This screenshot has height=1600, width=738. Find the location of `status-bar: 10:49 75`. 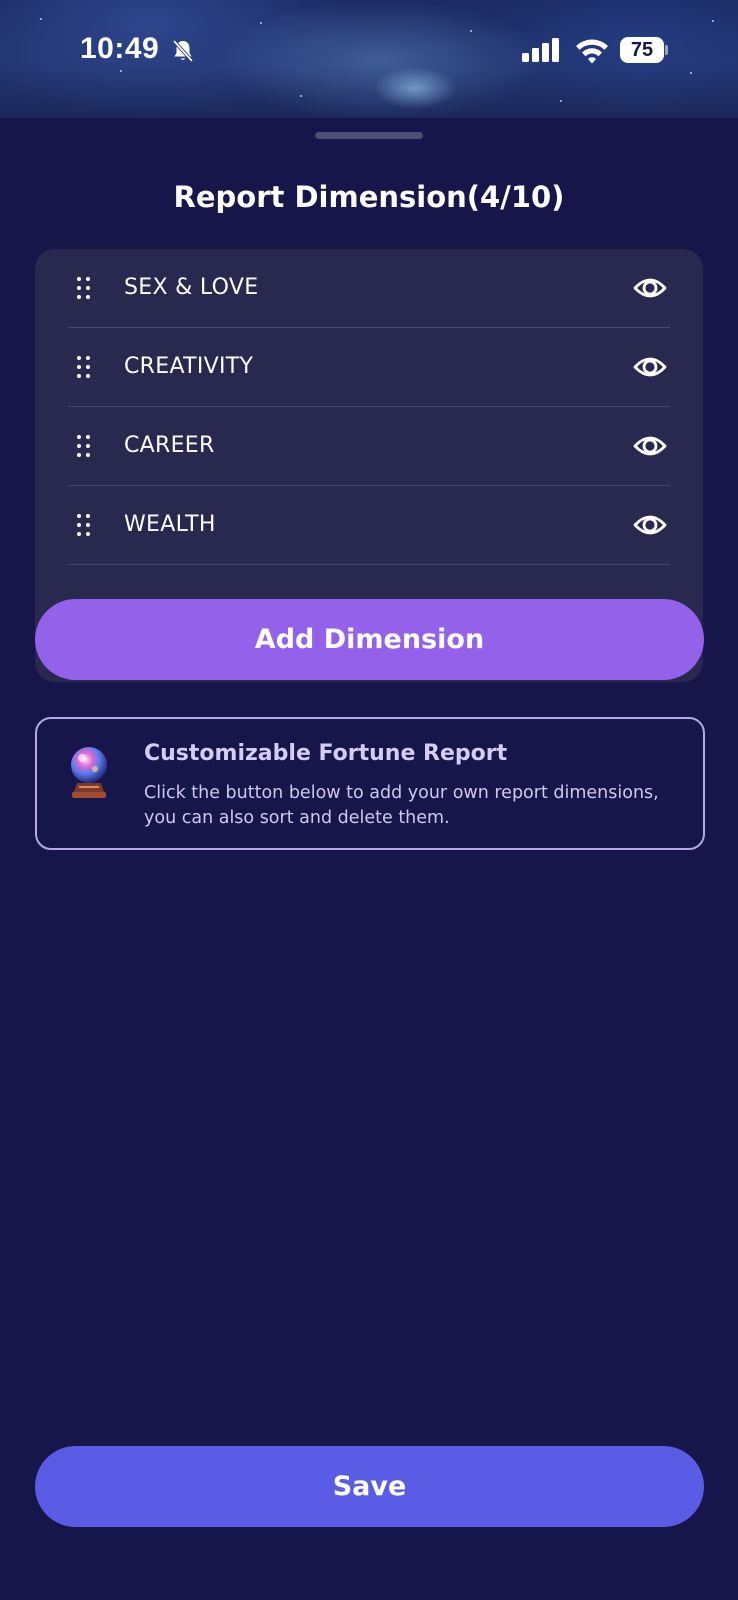

status-bar: 10:49 75 is located at coordinates (369, 50).